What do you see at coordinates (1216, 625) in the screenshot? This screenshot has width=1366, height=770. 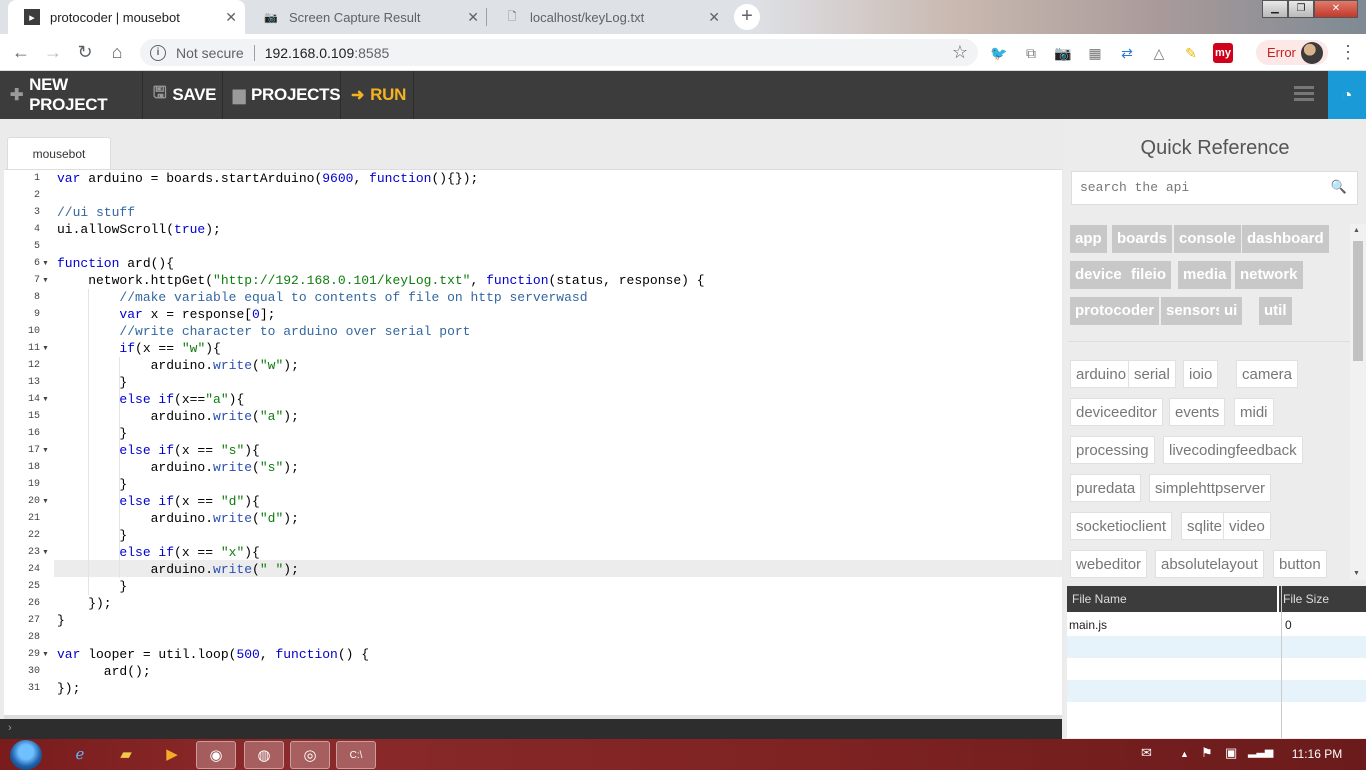 I see `table-row: main.js 0` at bounding box center [1216, 625].